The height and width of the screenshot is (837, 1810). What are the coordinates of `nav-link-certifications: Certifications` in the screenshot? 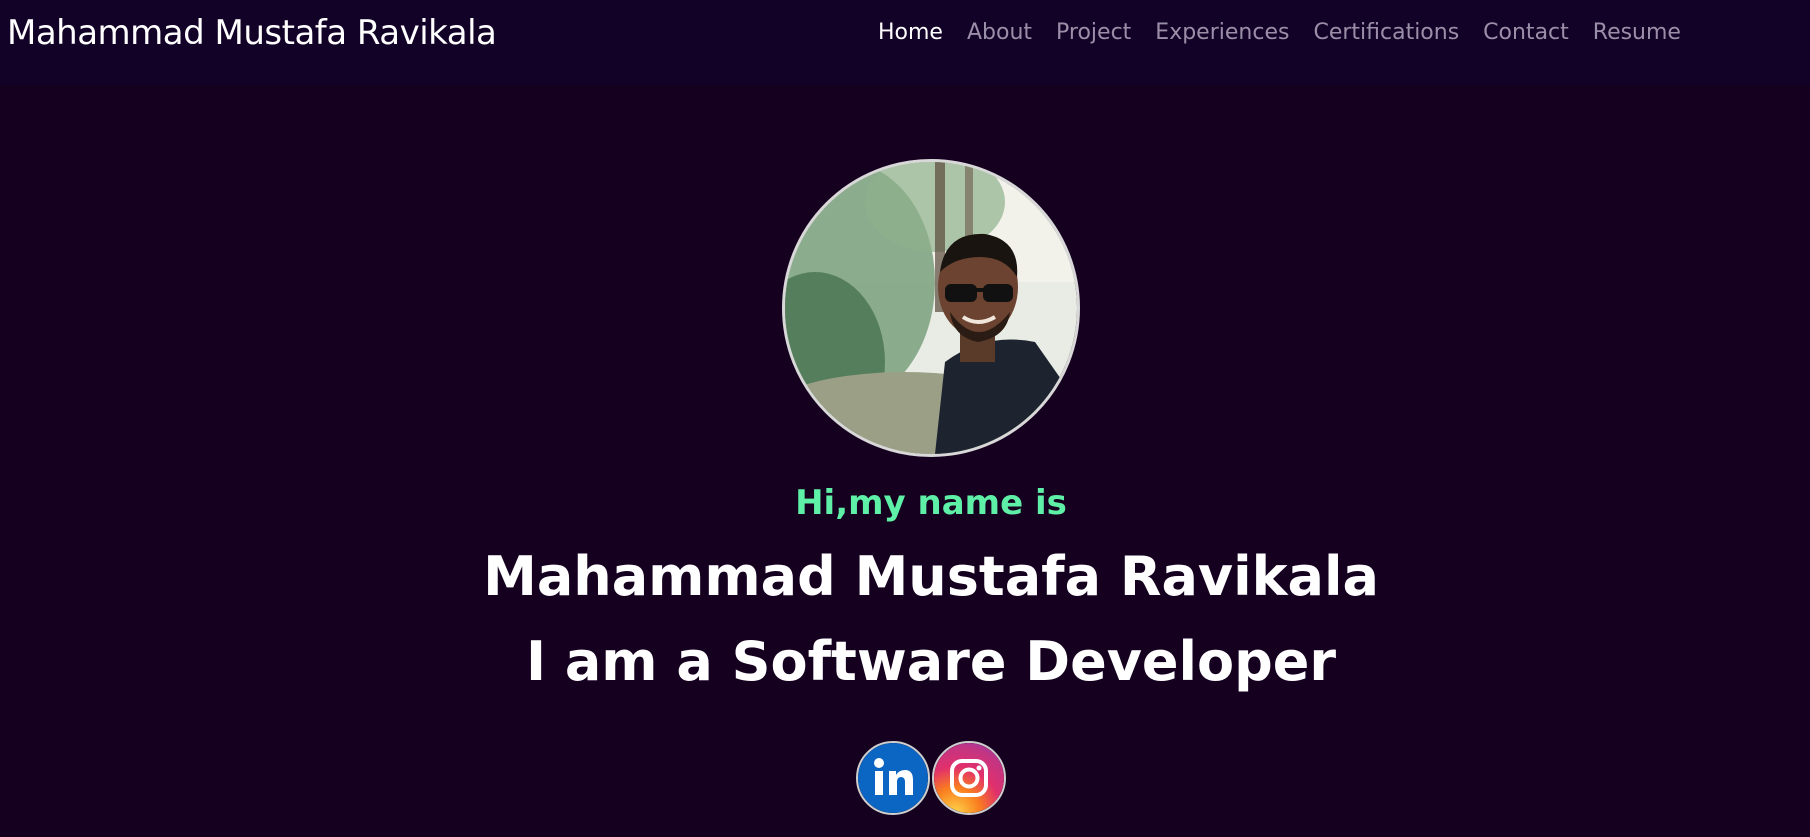 It's located at (1386, 32).